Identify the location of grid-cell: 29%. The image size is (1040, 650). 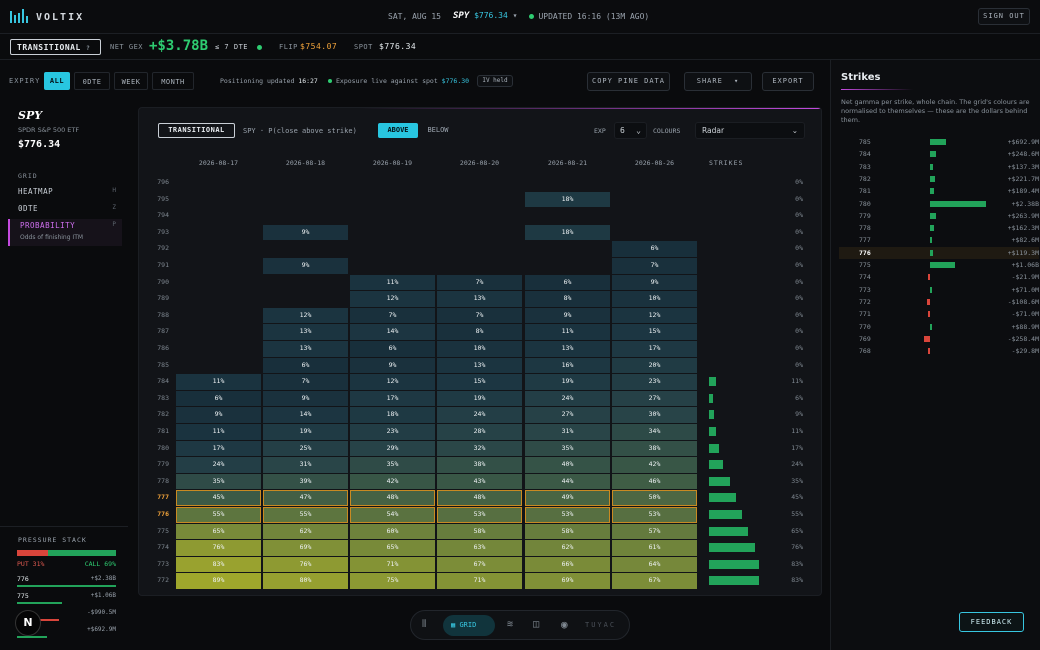
(392, 448).